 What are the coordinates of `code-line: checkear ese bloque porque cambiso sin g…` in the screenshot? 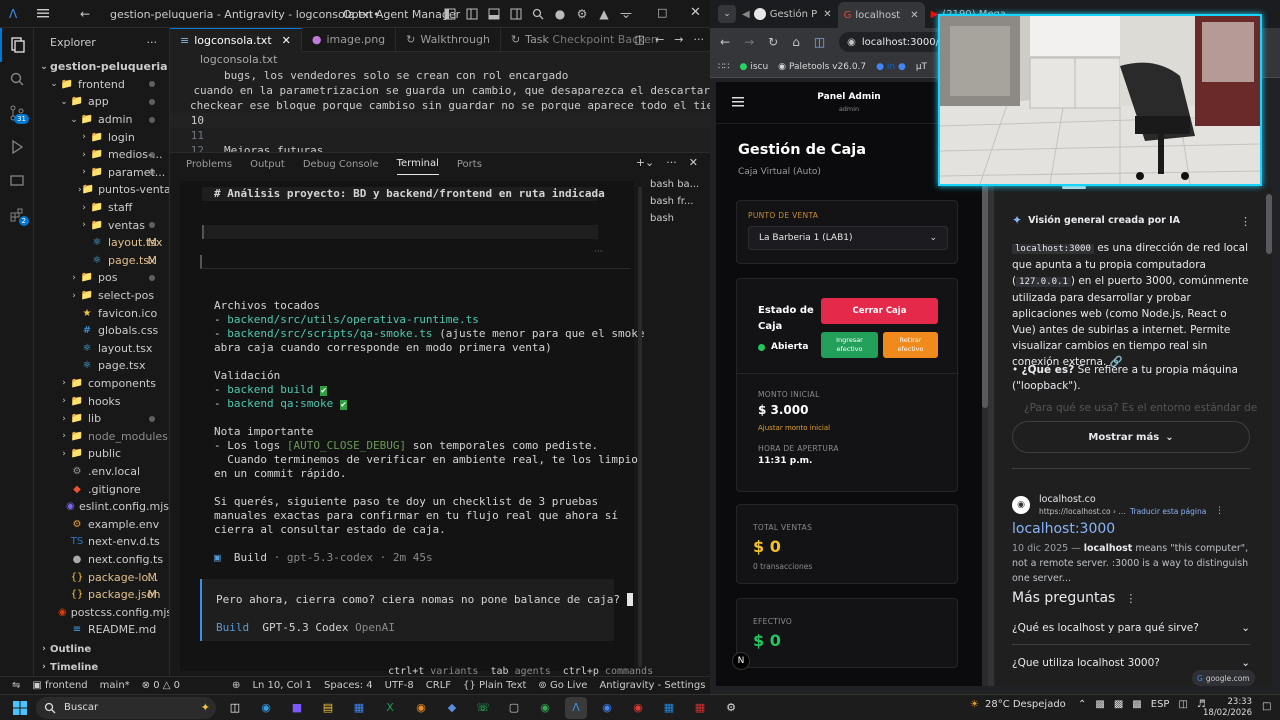 It's located at (440, 105).